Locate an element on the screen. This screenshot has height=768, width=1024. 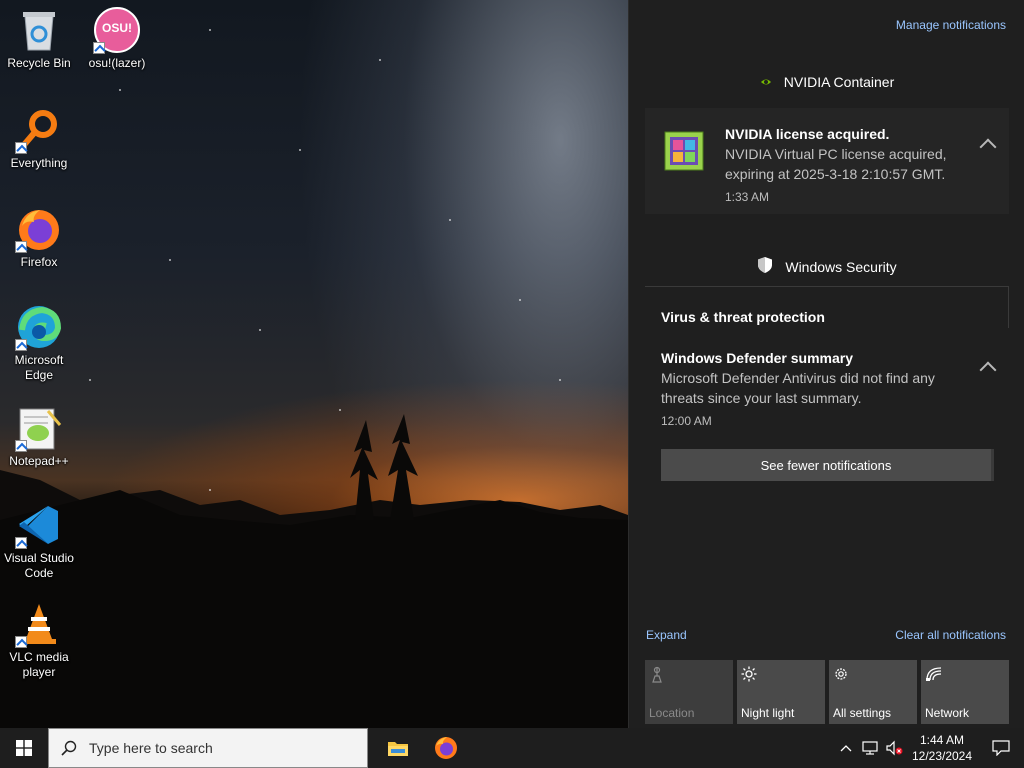
nvidia-group-header: NVIDIA Container is located at coordinates (826, 82).